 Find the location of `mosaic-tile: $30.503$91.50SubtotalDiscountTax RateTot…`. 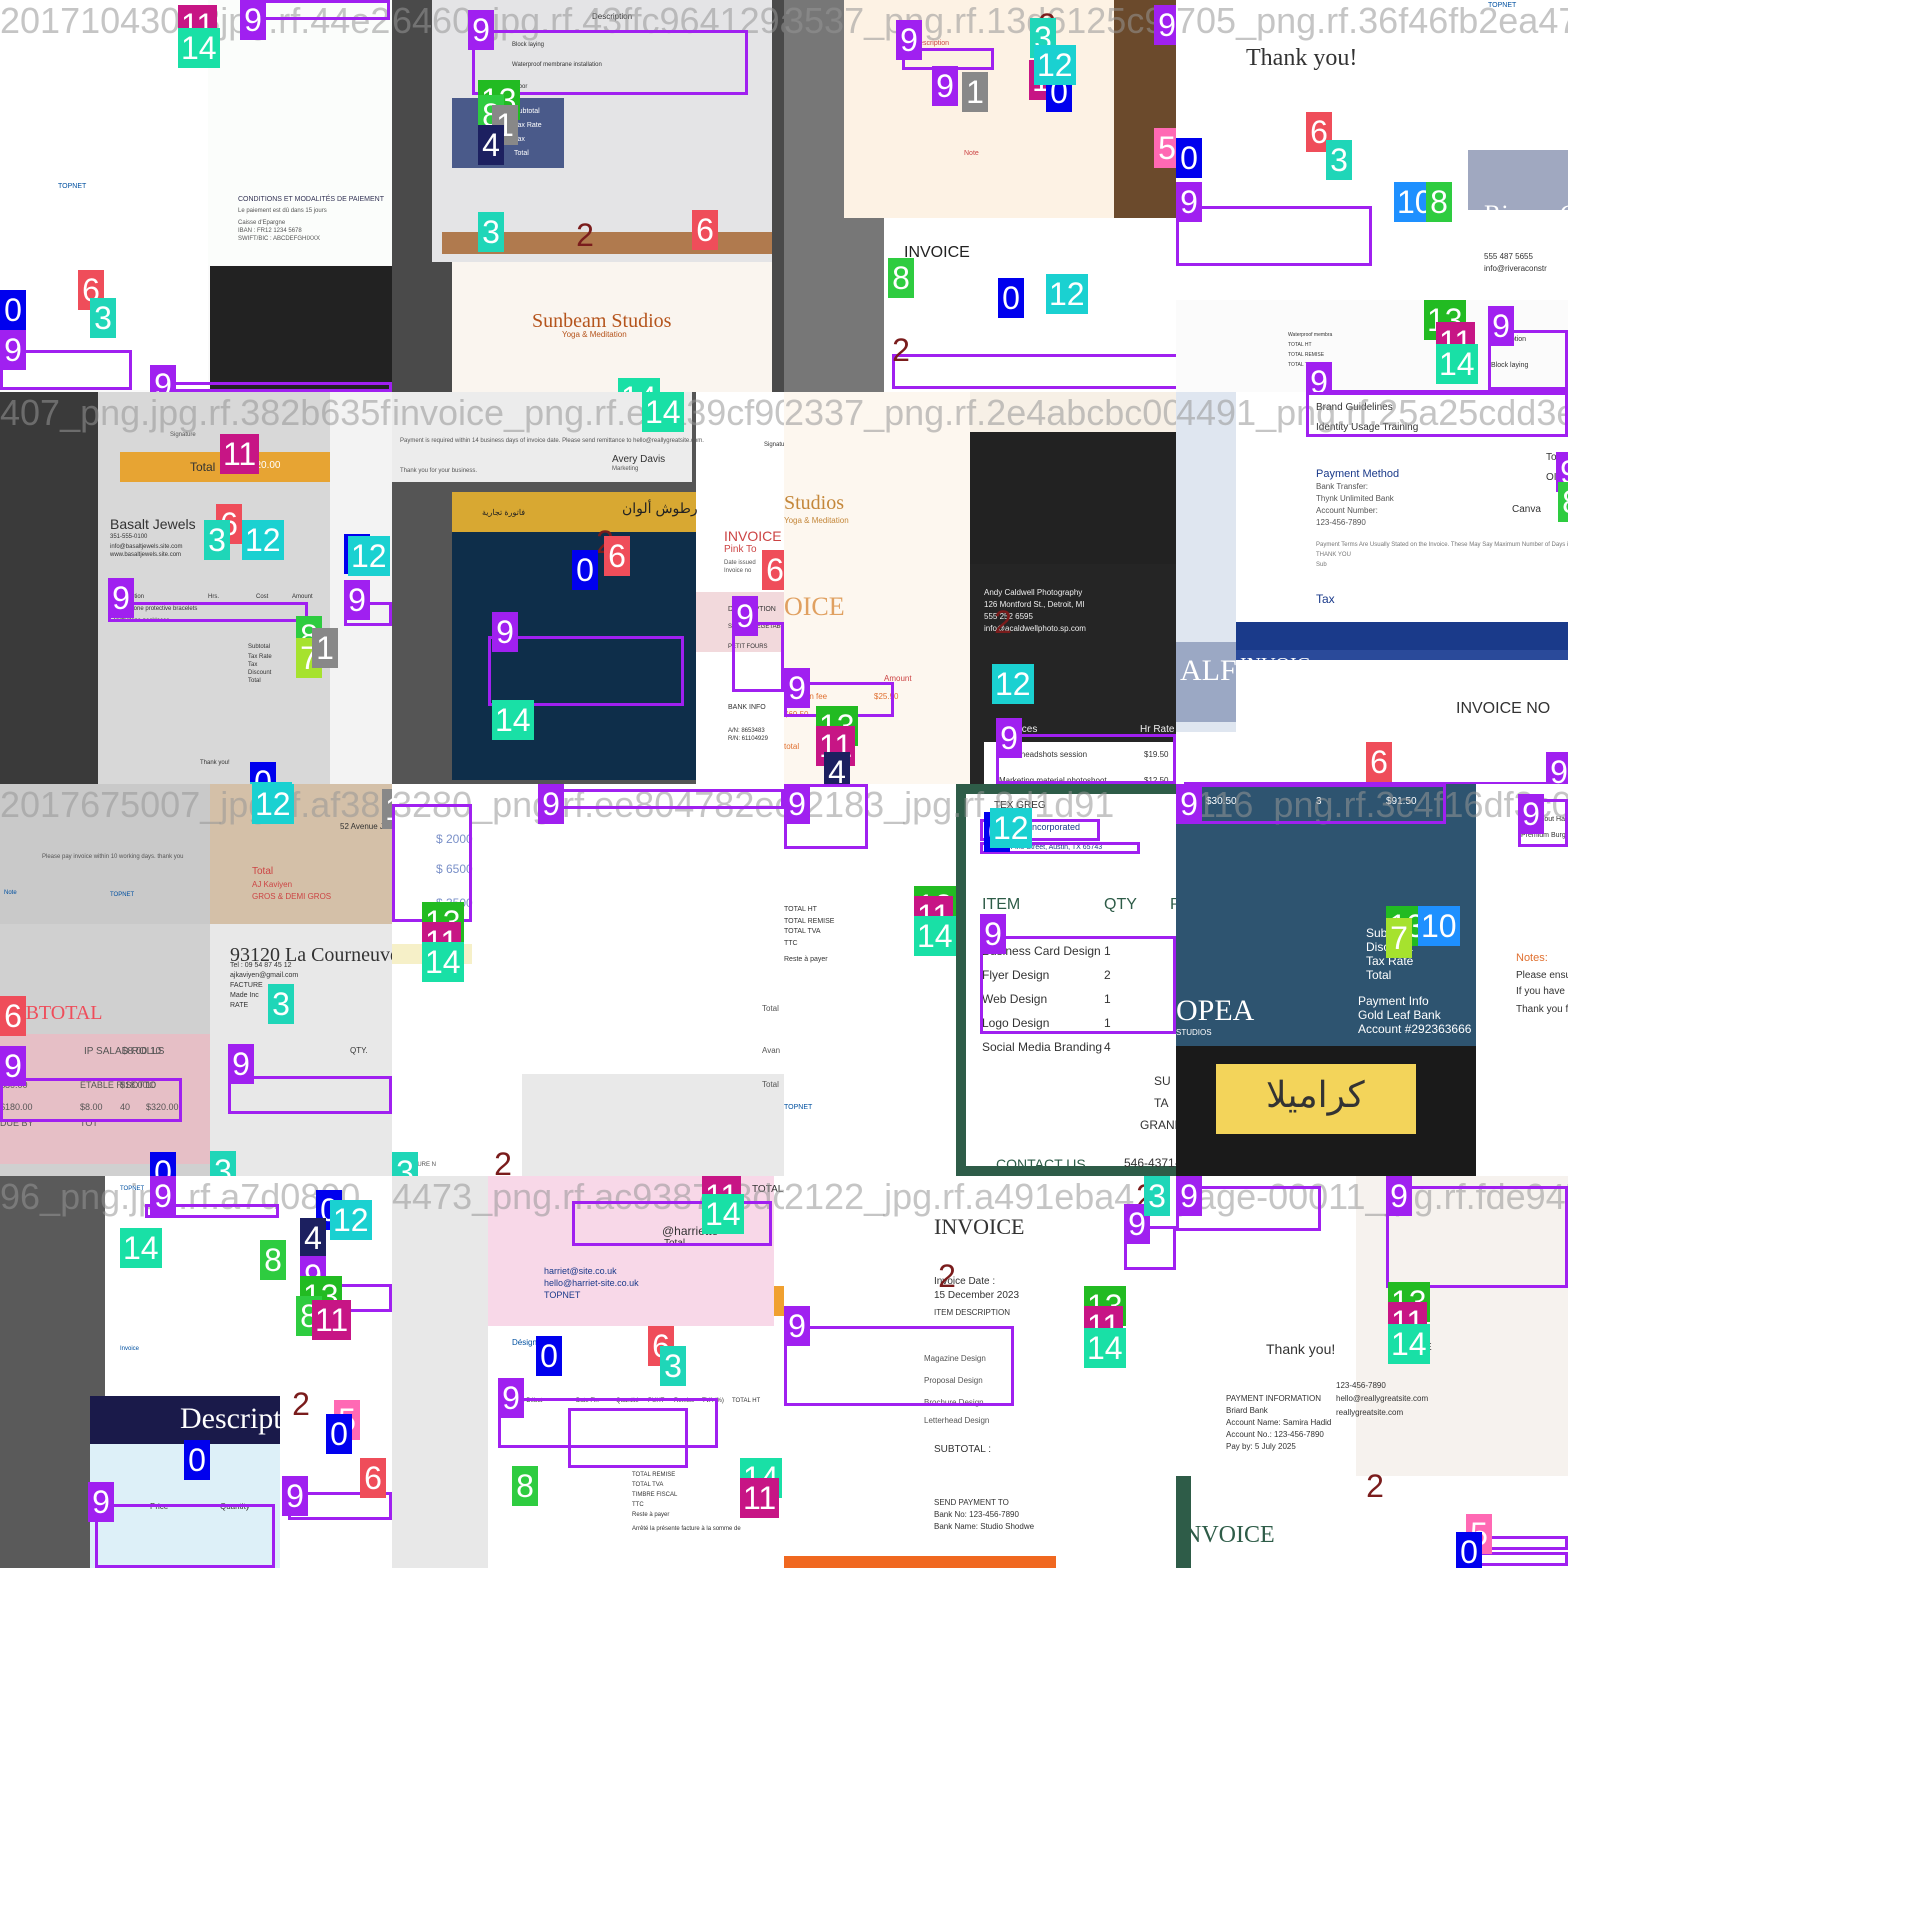

mosaic-tile: $30.503$91.50SubtotalDiscountTax RateTot… is located at coordinates (1372, 980).